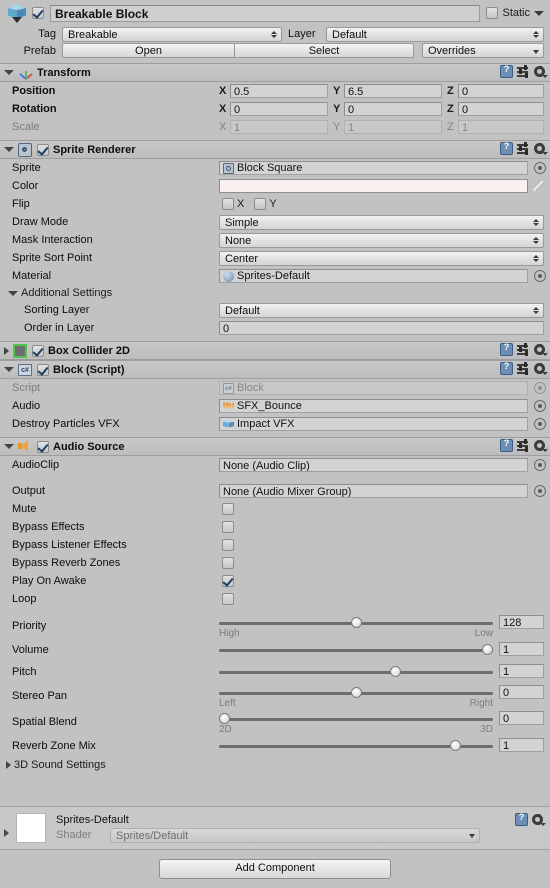 This screenshot has height=888, width=550. What do you see at coordinates (275, 72) in the screenshot?
I see `component-header-transform: Transform` at bounding box center [275, 72].